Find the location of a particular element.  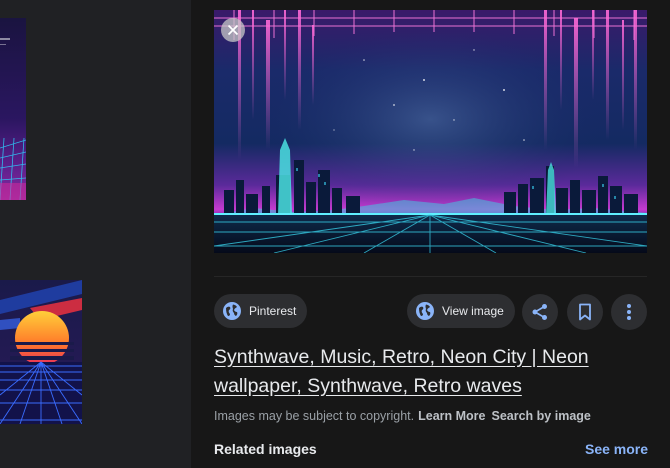

view-image-button: View image is located at coordinates (461, 311).